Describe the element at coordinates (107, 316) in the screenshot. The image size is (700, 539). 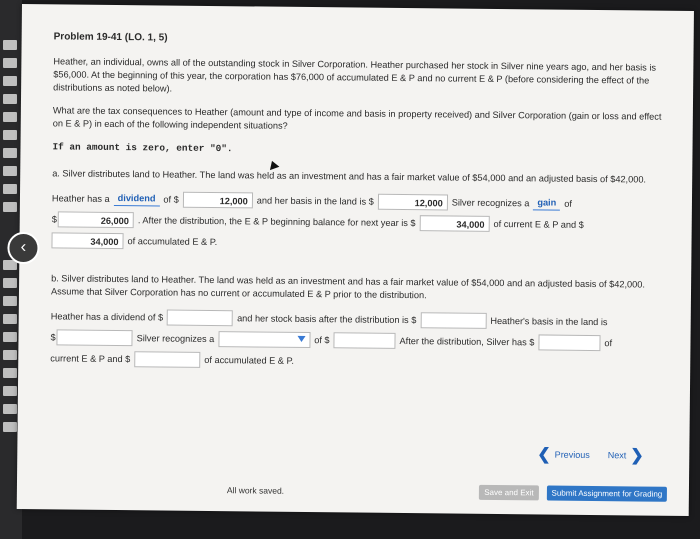
I see `label: Heather has a dividend of $` at that location.